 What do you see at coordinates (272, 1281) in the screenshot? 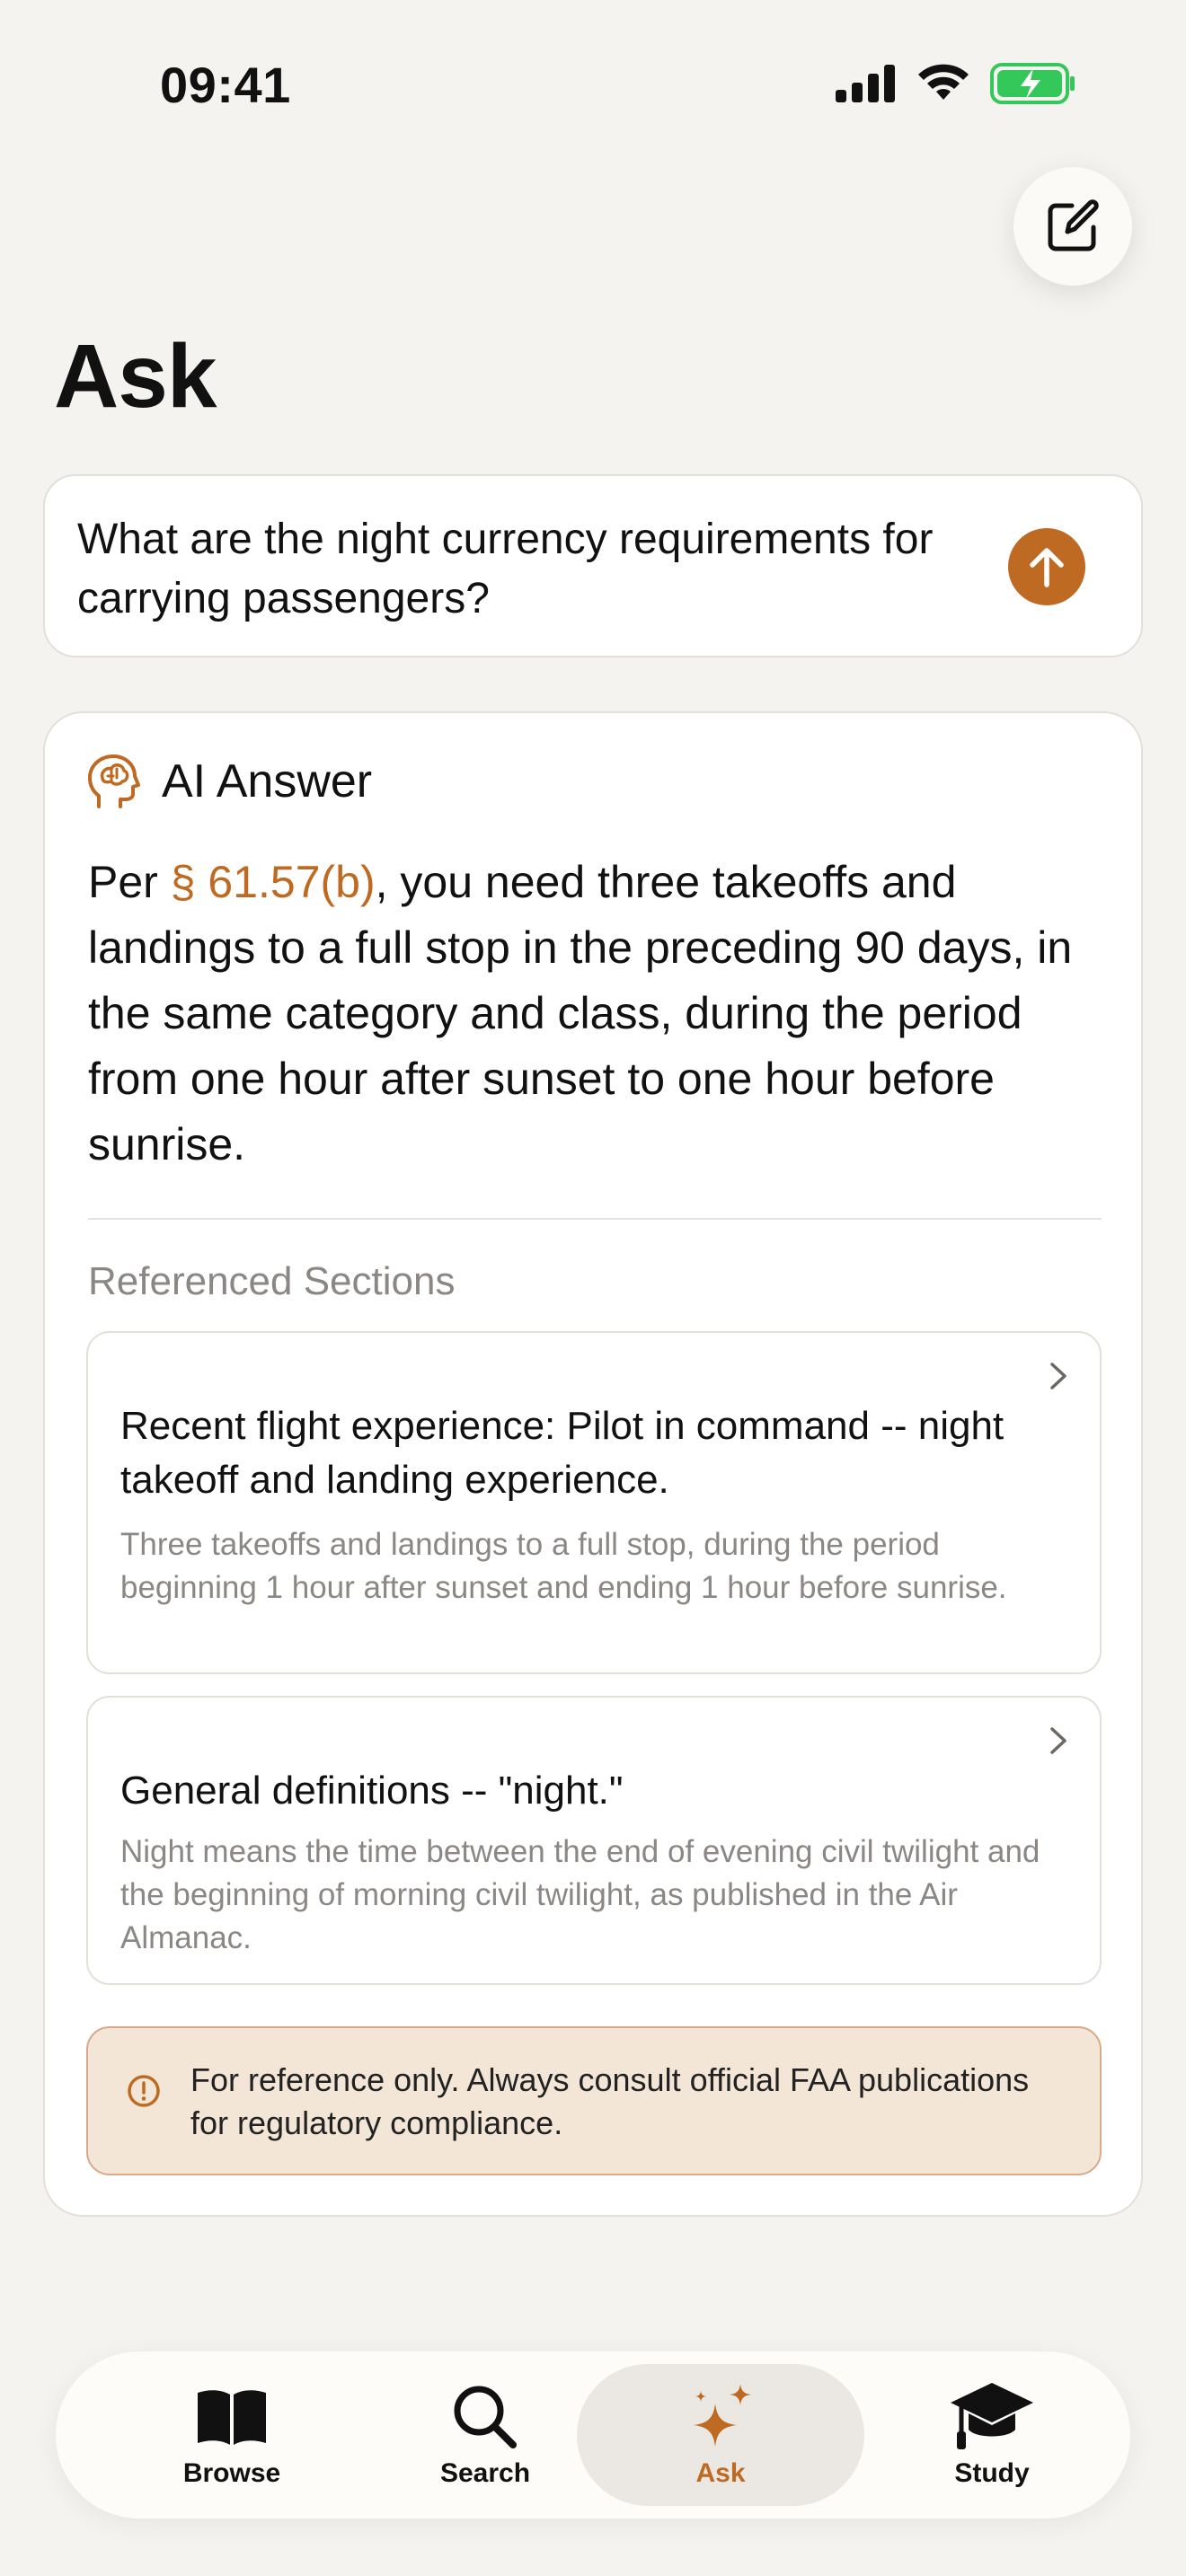
I see `referenced-sections-heading: Referenced Sections` at bounding box center [272, 1281].